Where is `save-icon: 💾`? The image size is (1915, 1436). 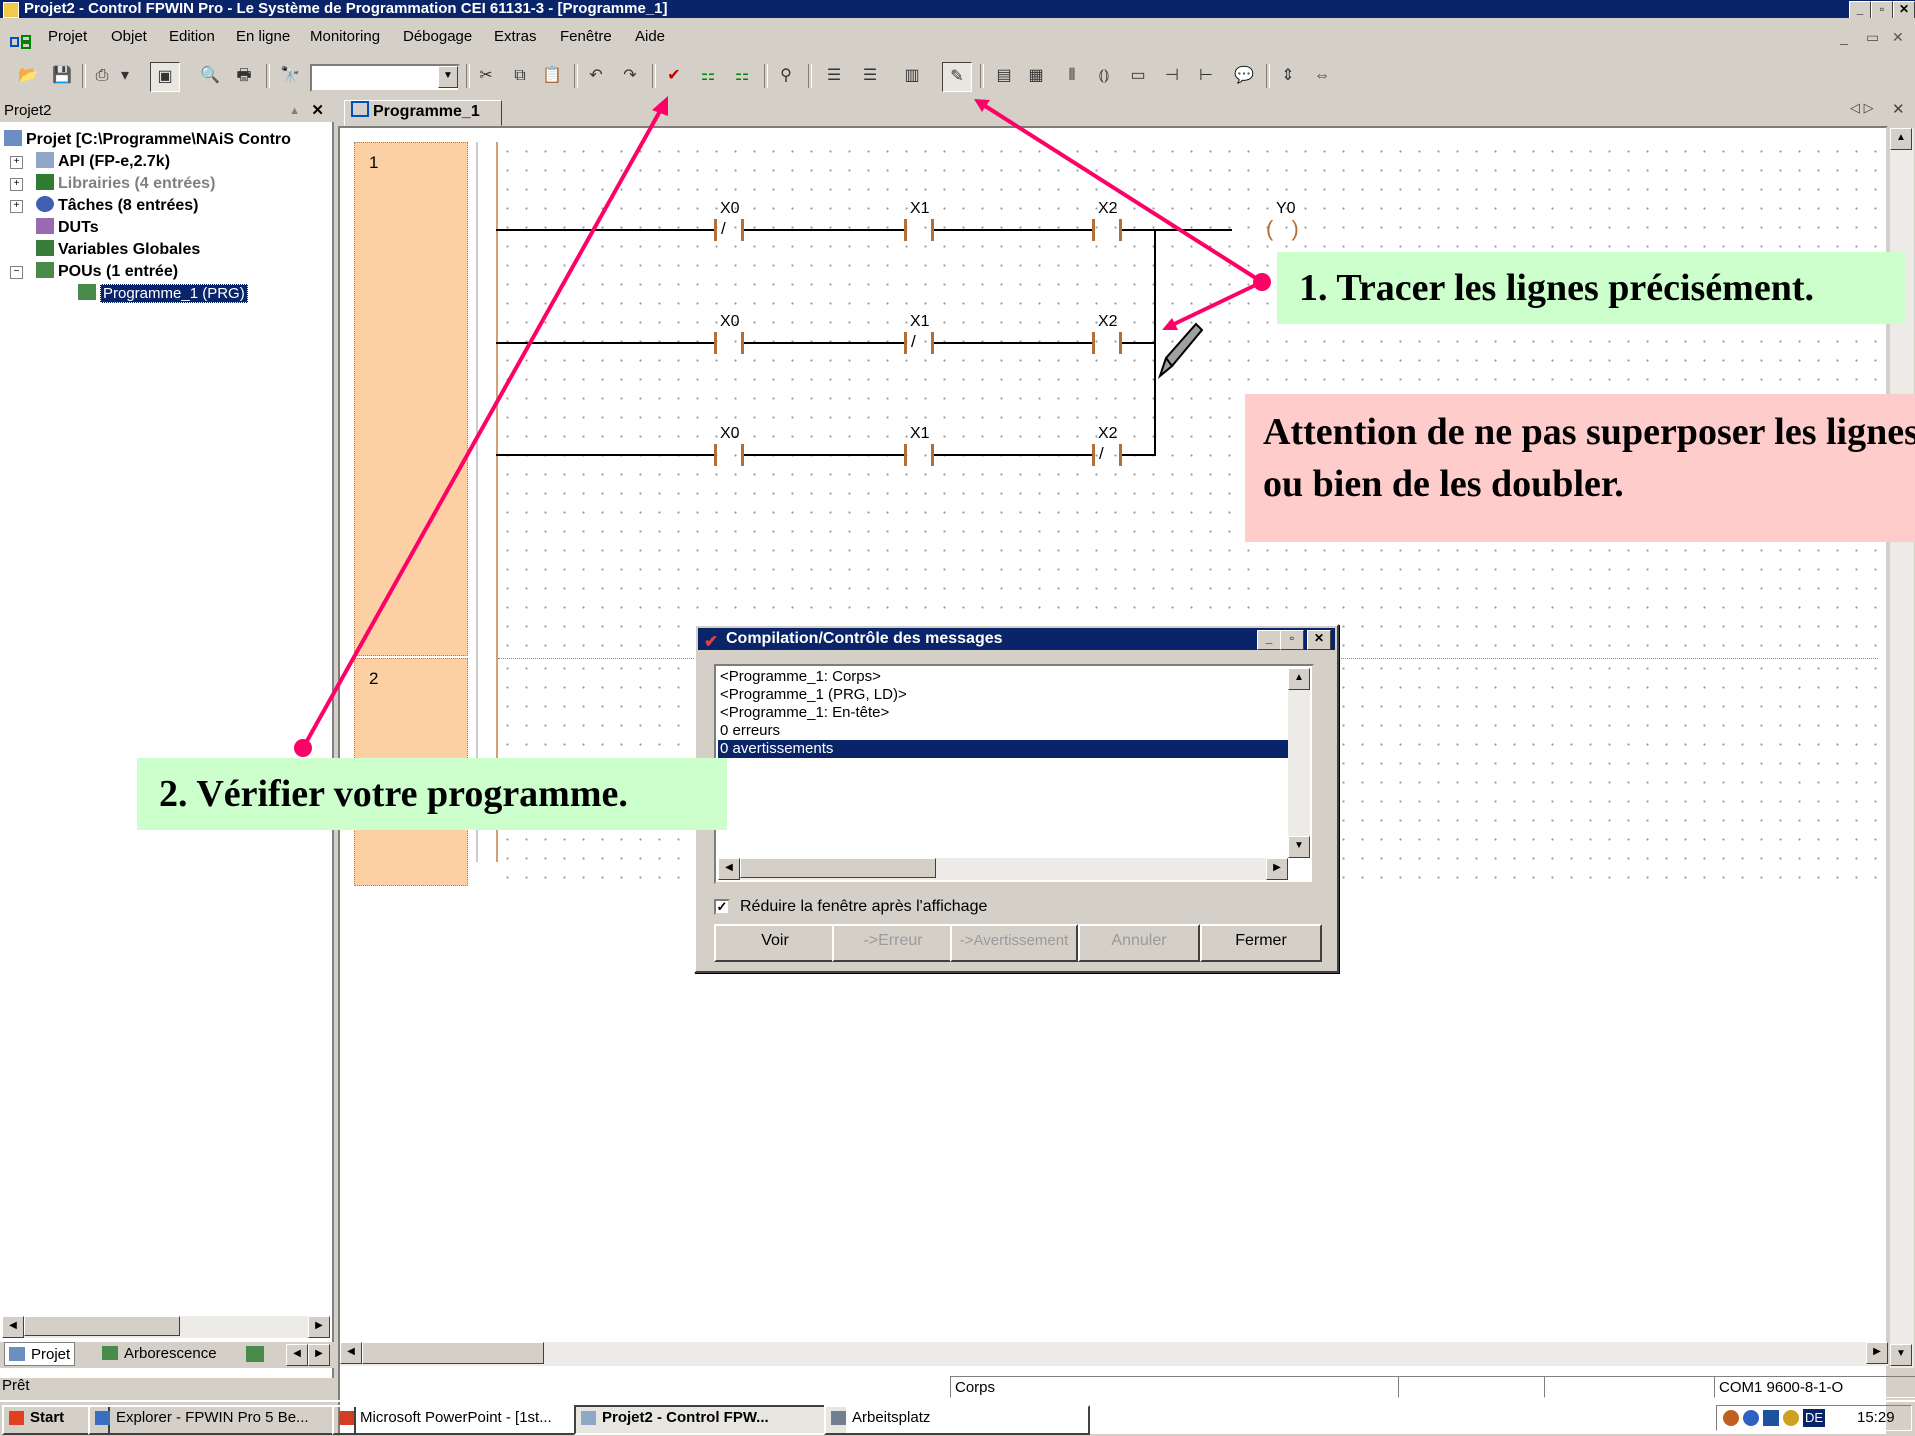 save-icon: 💾 is located at coordinates (62, 76).